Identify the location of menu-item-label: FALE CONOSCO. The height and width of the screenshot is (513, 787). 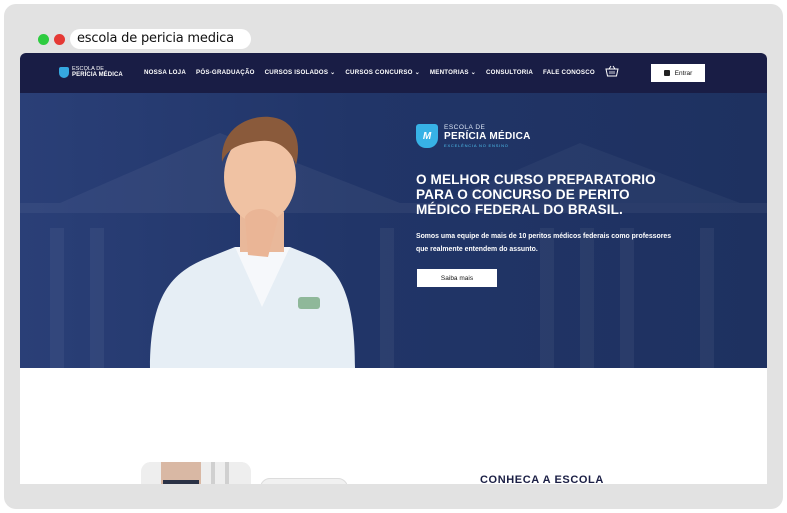
(569, 72).